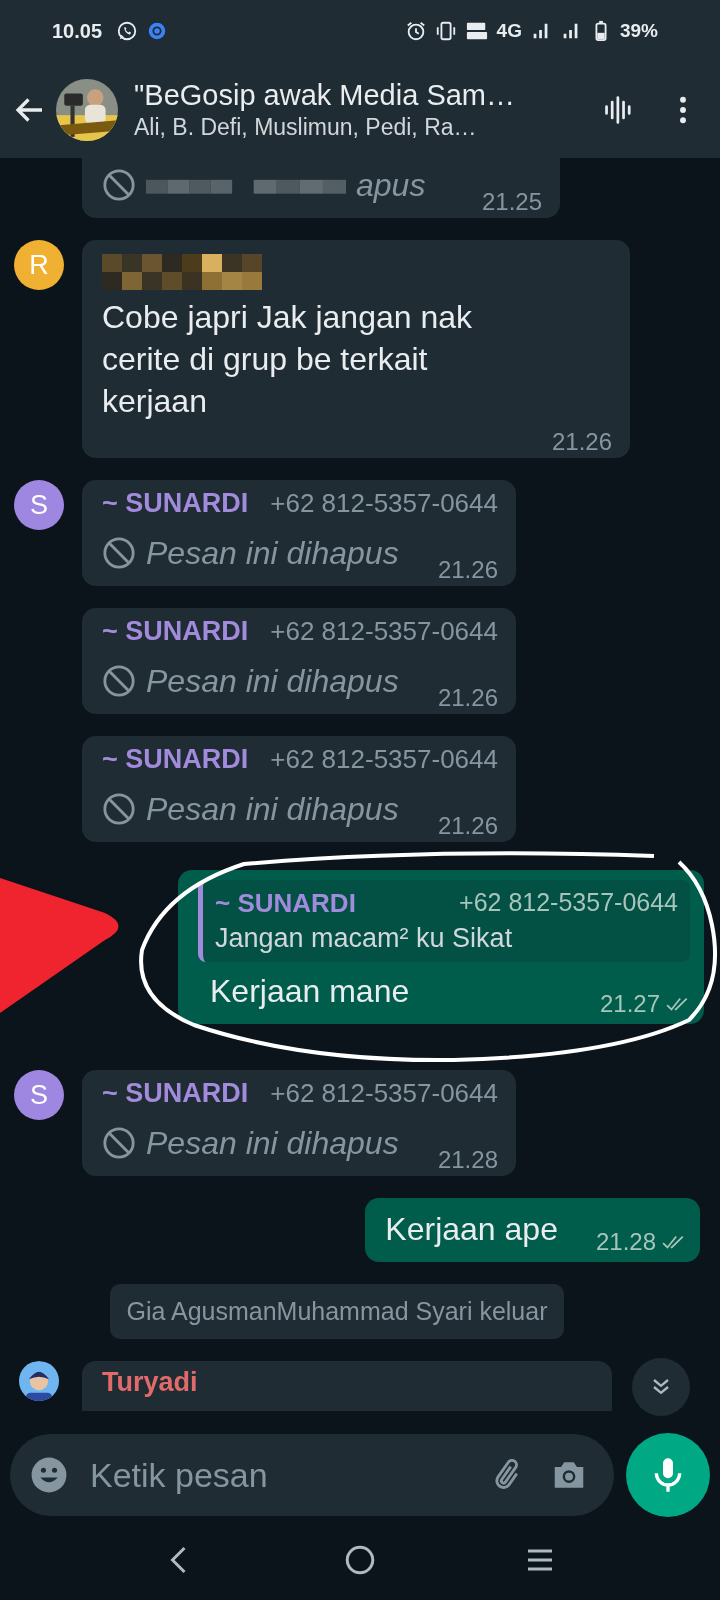  I want to click on battery-percent: 39%, so click(638, 31).